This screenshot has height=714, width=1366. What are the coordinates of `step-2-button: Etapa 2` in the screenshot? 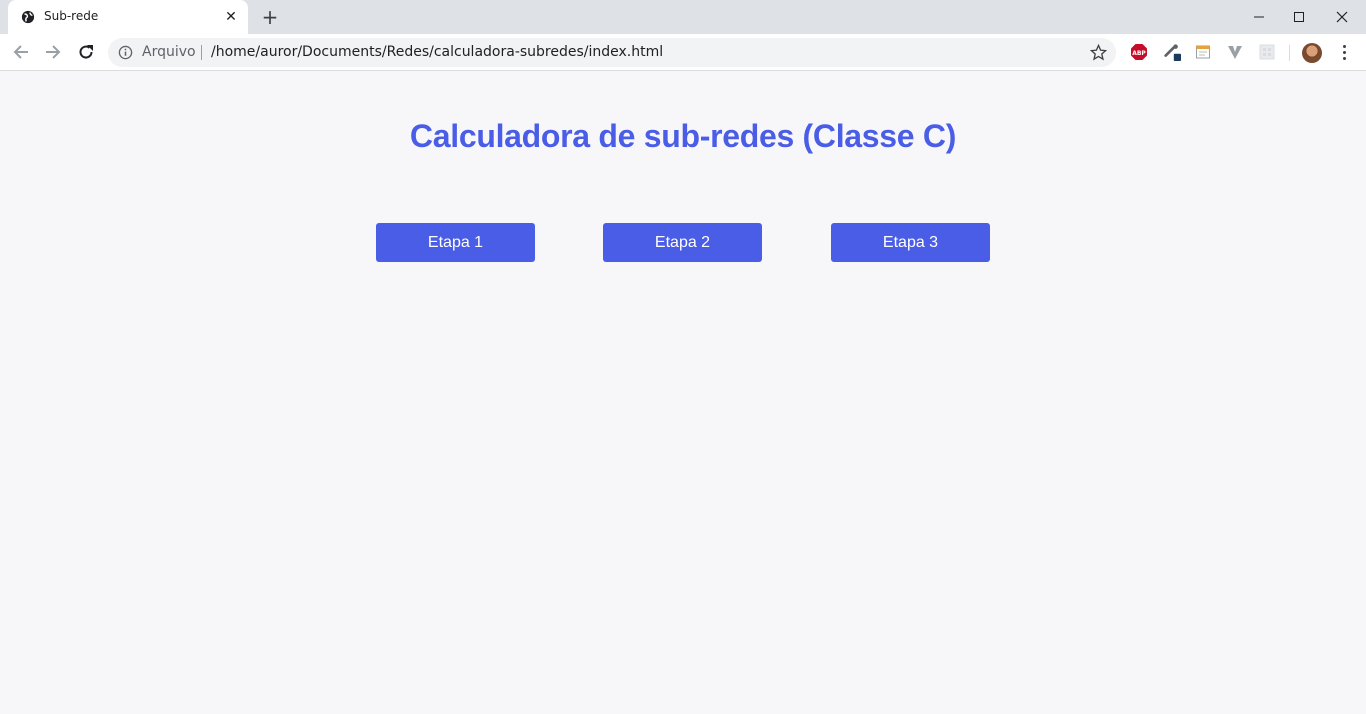 It's located at (682, 242).